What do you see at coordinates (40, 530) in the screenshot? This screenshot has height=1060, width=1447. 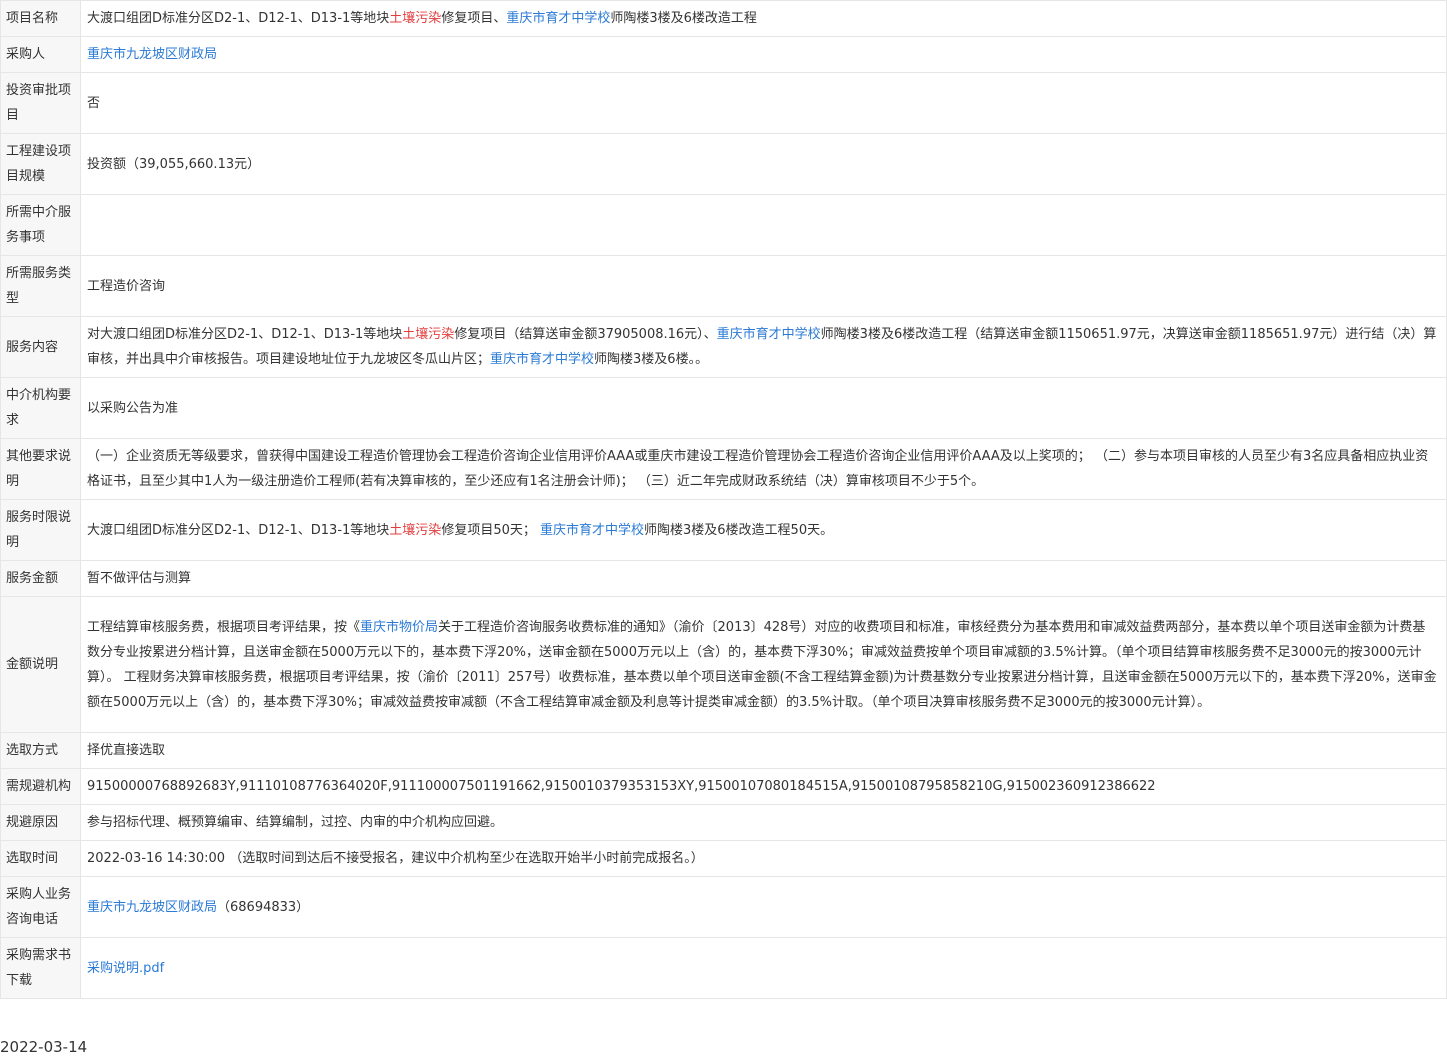 I see `label-time-limit: 服务时限说明` at bounding box center [40, 530].